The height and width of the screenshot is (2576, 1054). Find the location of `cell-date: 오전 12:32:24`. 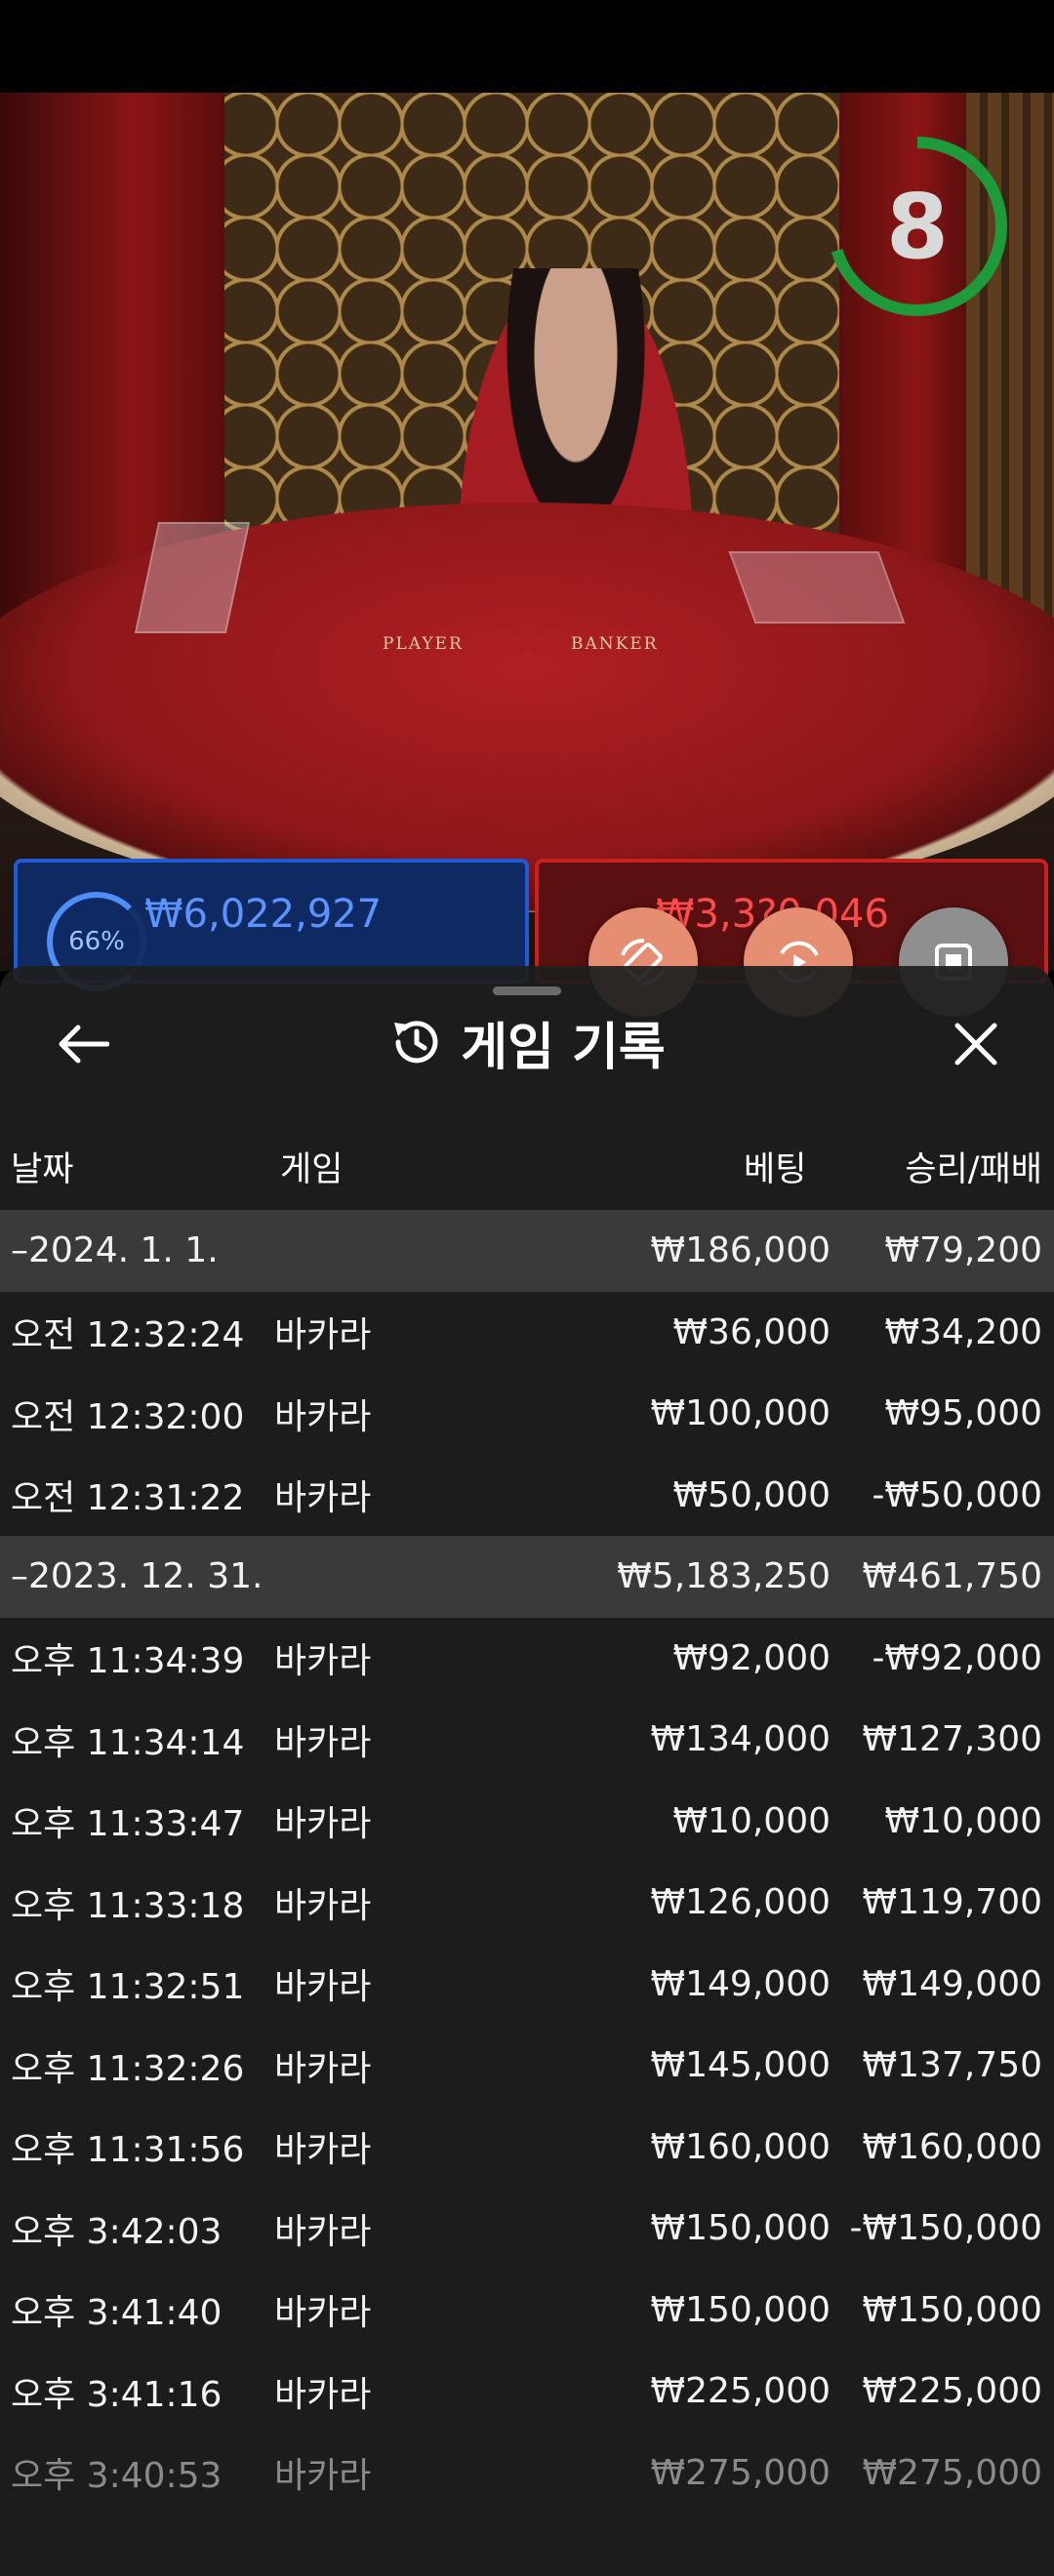

cell-date: 오전 12:32:24 is located at coordinates (128, 1335).